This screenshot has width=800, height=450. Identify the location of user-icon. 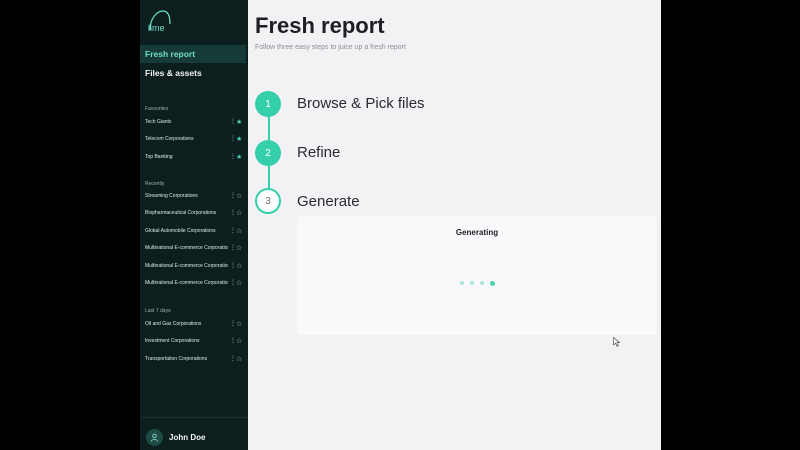
(154, 437).